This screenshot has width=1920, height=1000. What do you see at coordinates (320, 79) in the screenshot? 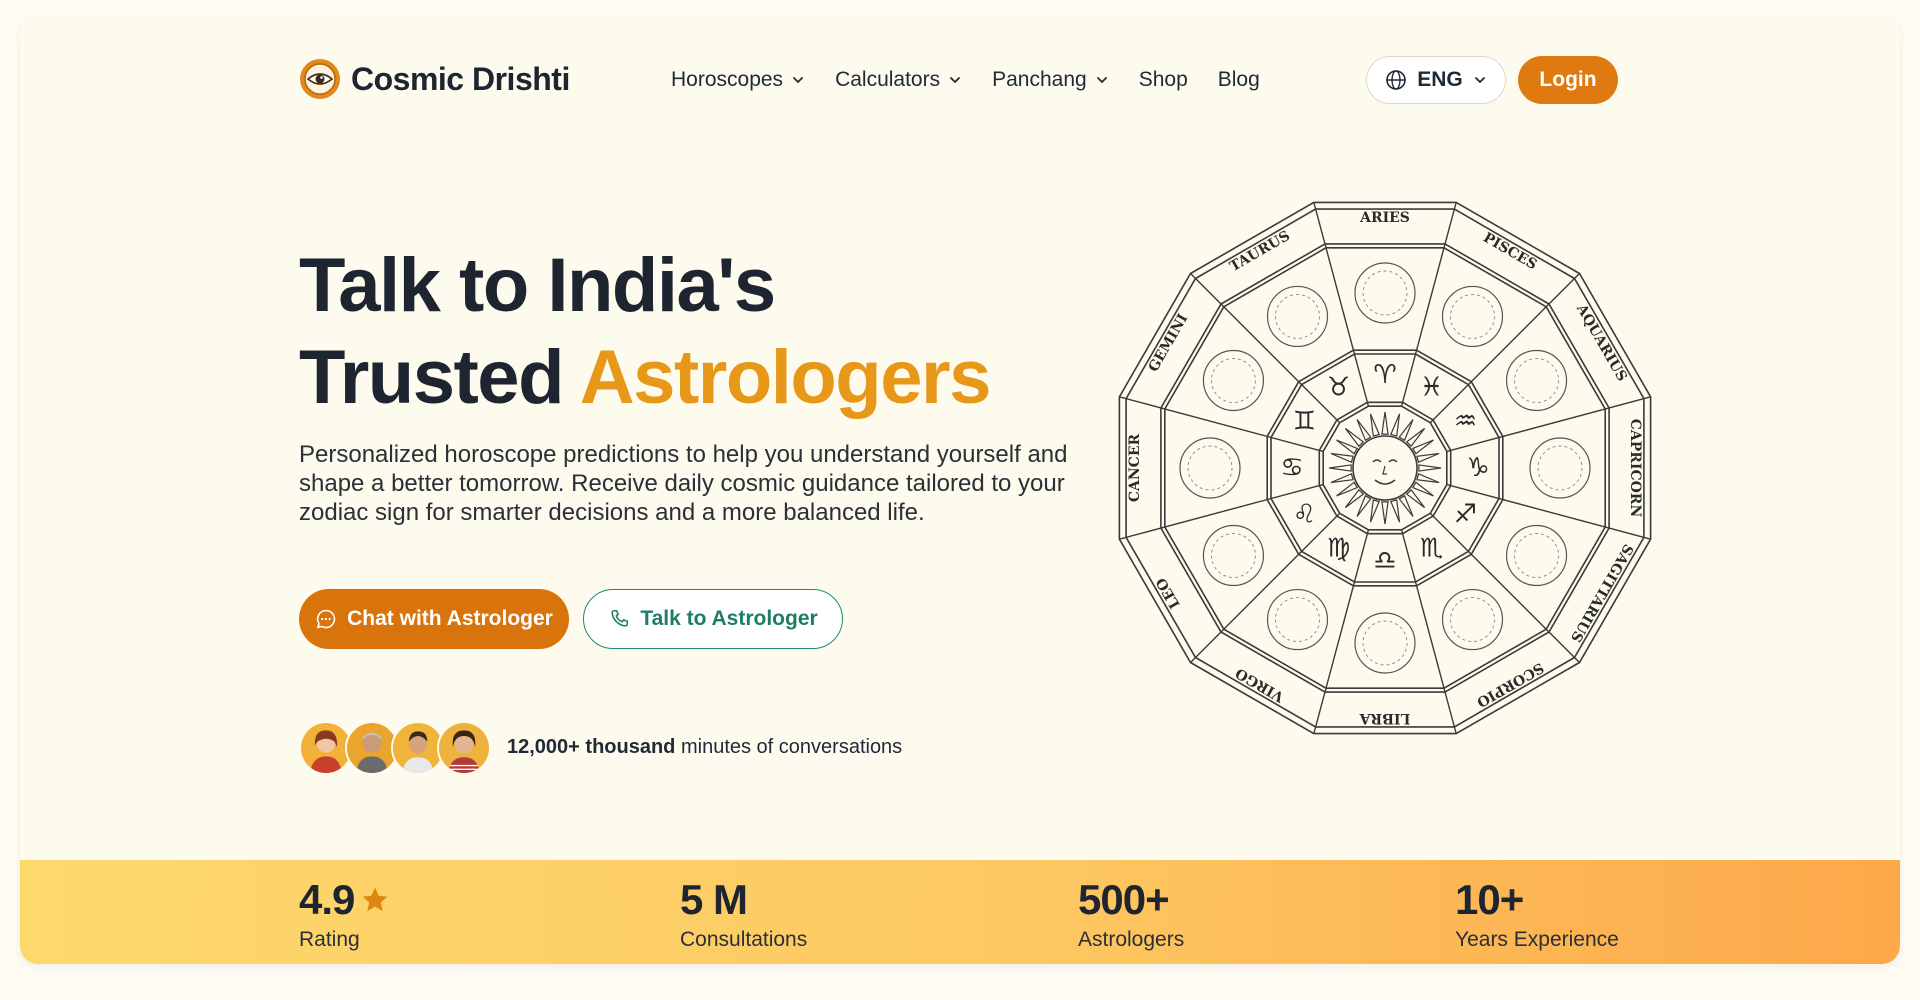
I see `eye-logo-icon` at bounding box center [320, 79].